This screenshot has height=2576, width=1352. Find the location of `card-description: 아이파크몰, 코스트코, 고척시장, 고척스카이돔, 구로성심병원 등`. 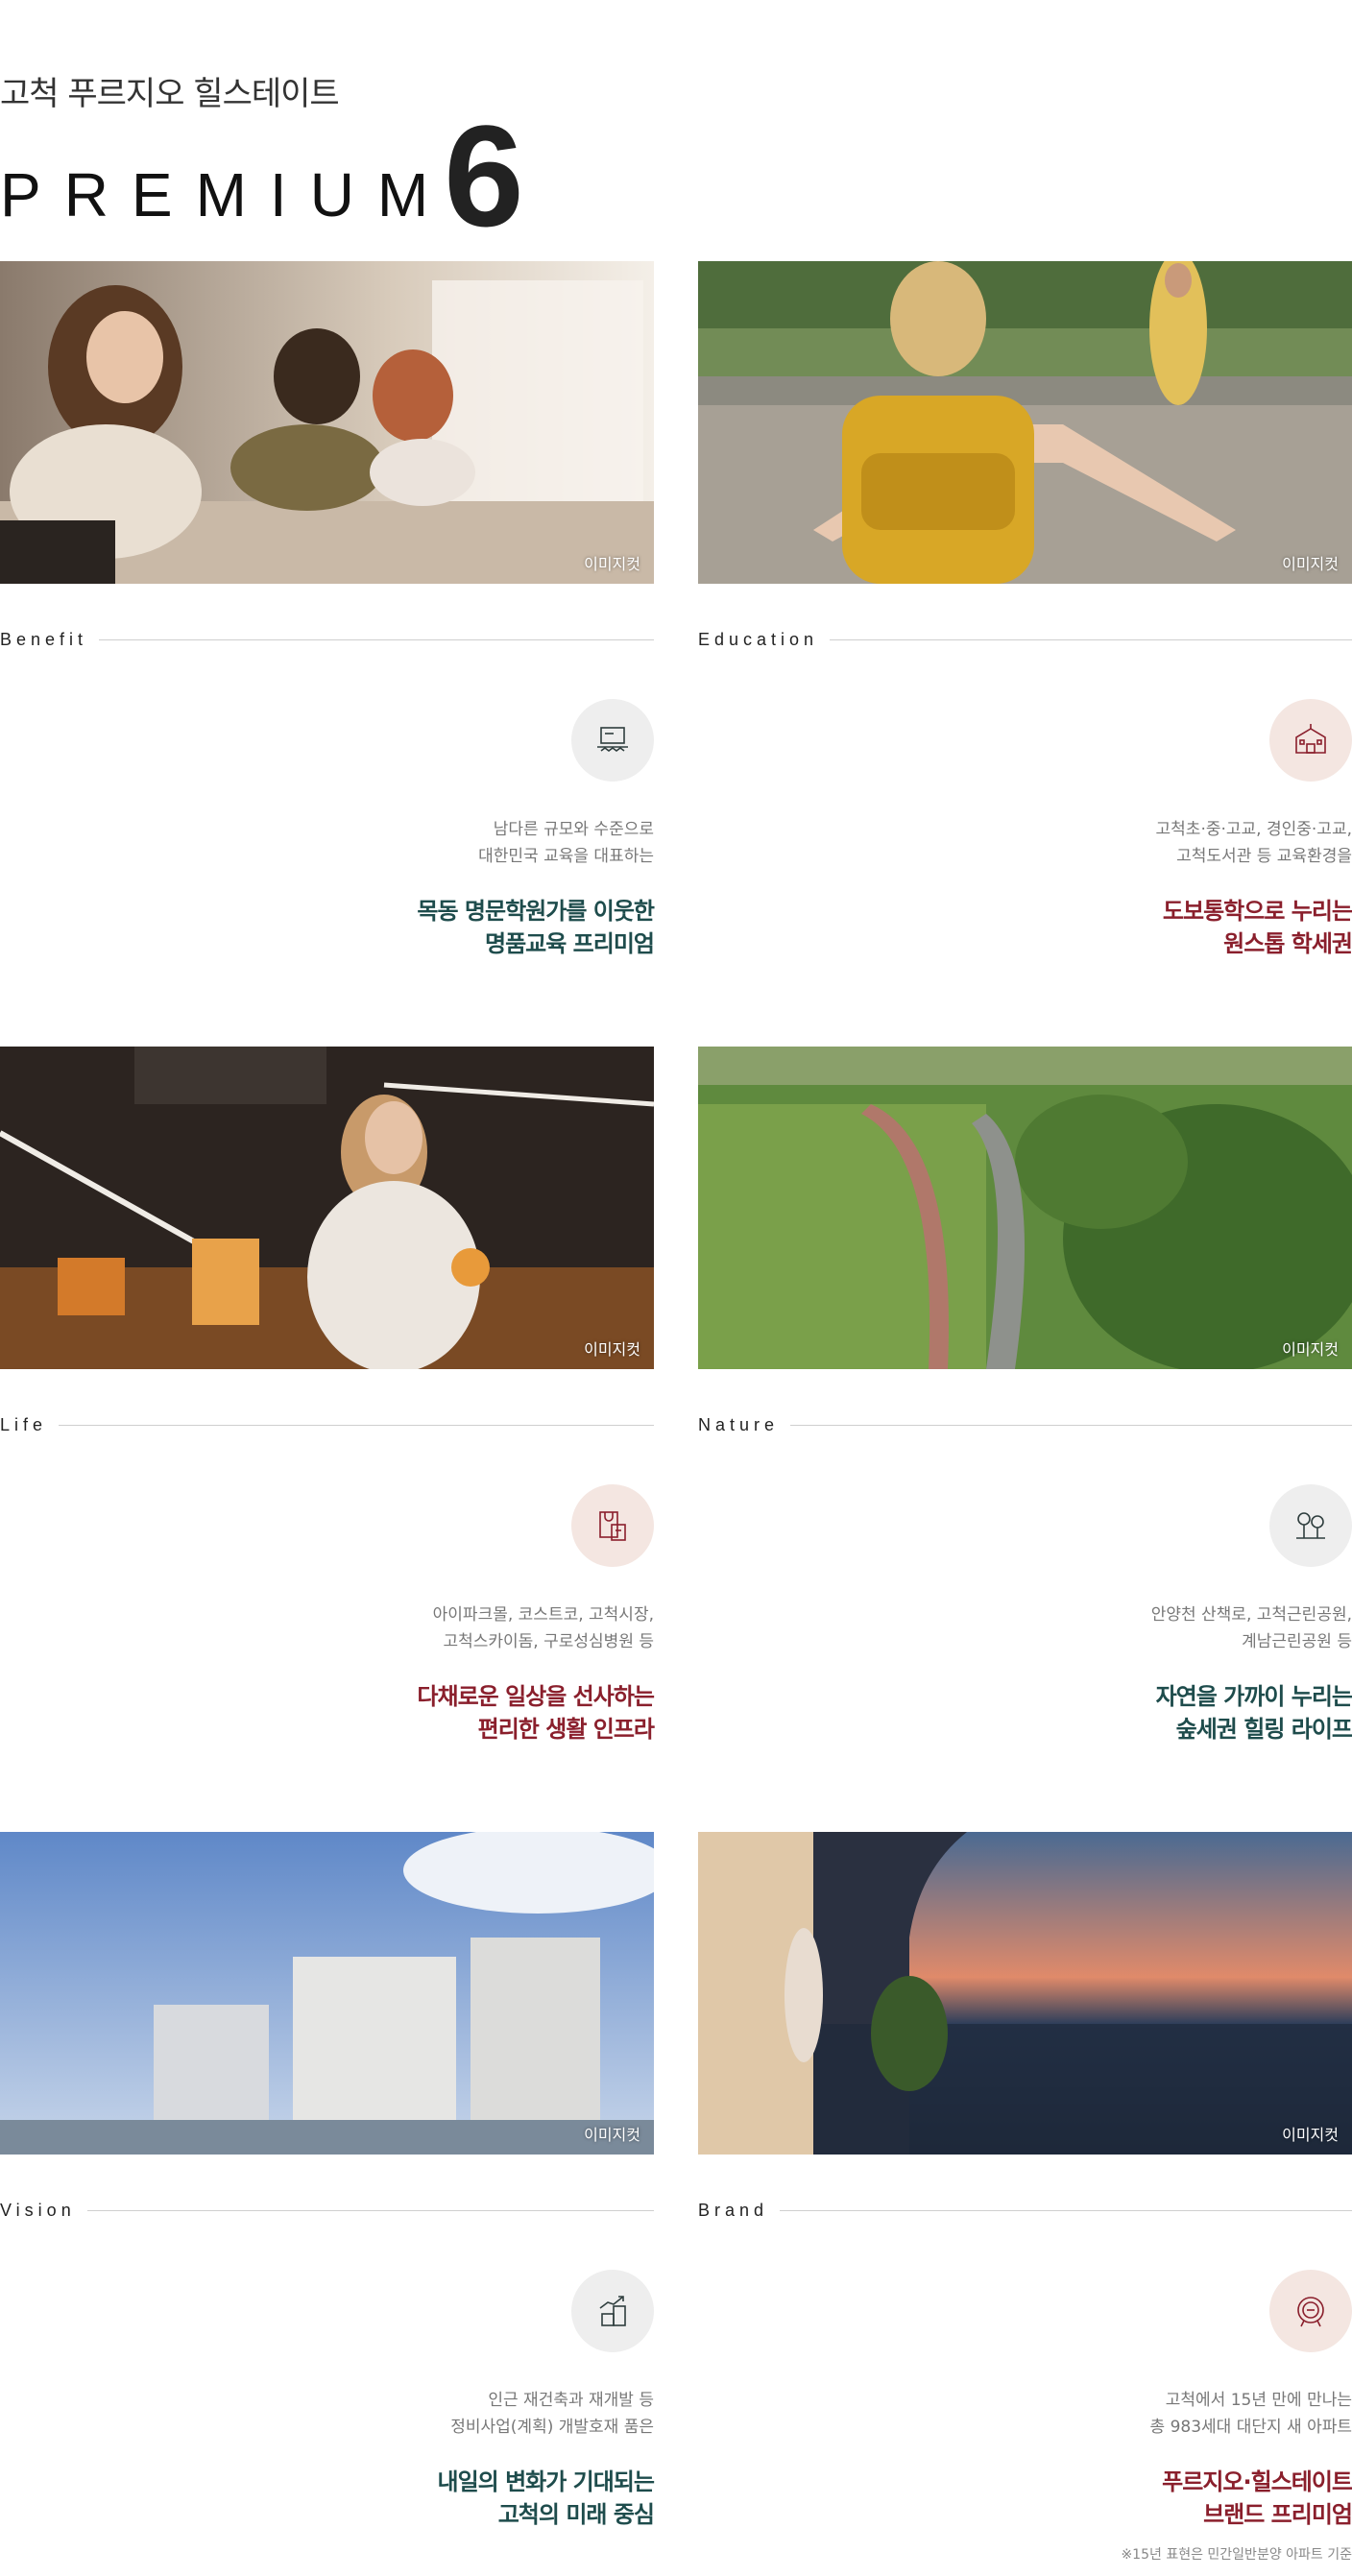

card-description: 아이파크몰, 코스트코, 고척시장, 고척스카이돔, 구로성심병원 등 is located at coordinates (543, 1628).